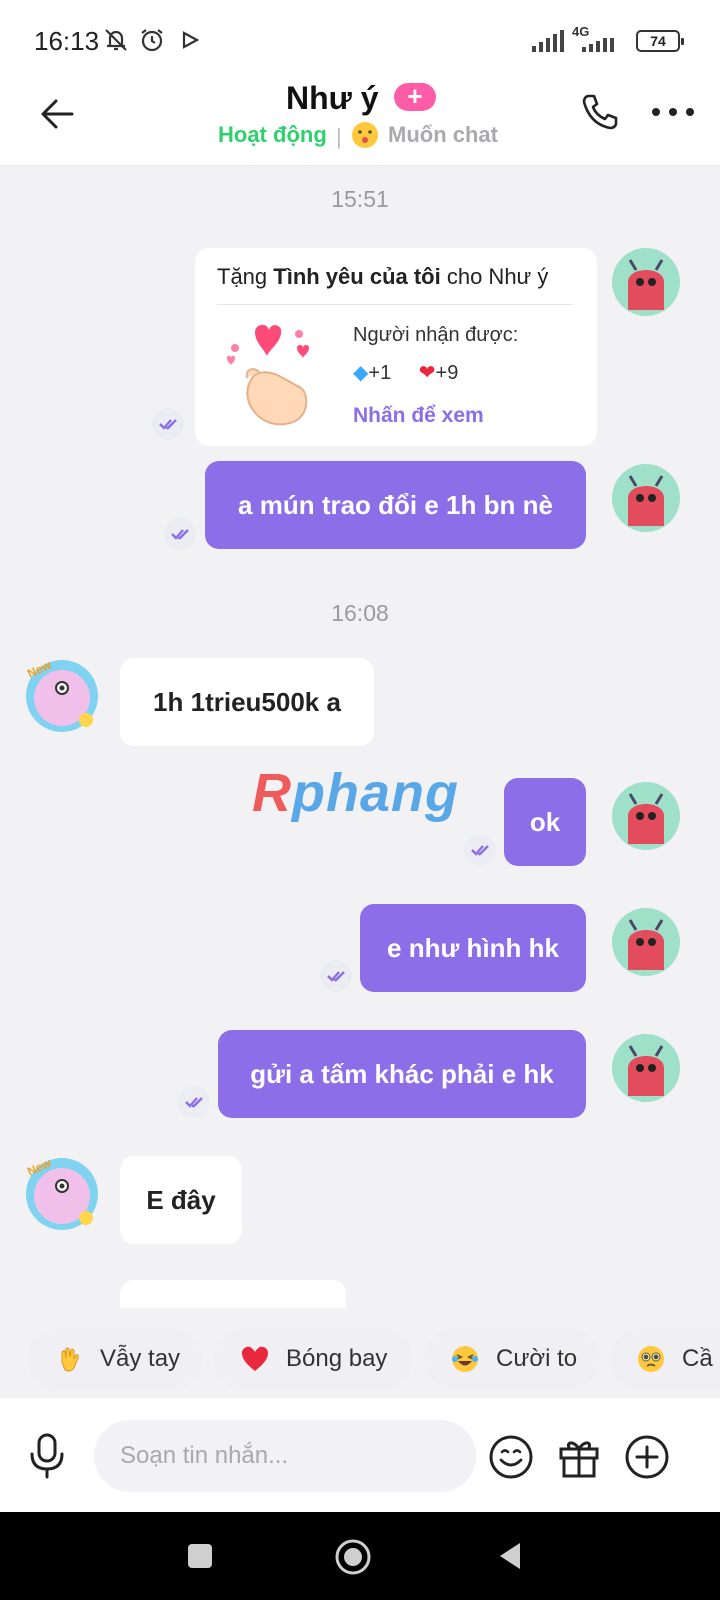 The width and height of the screenshot is (720, 1600). I want to click on outgoing-message: ok, so click(545, 822).